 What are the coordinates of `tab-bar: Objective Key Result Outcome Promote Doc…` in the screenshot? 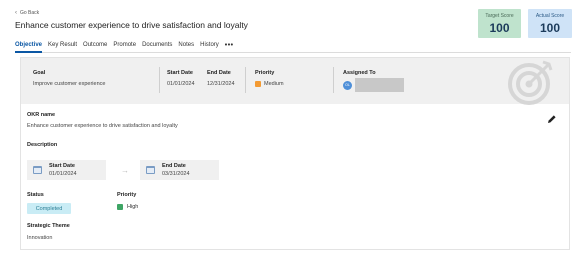 It's located at (293, 47).